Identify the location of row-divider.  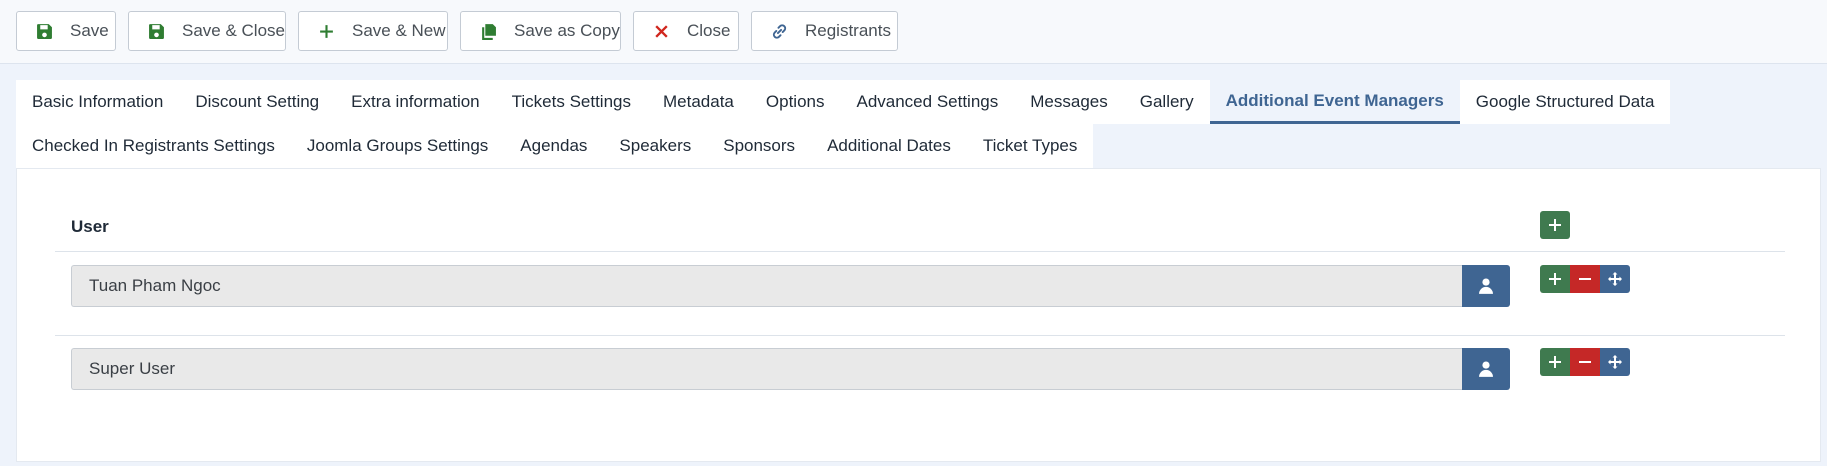
(920, 335).